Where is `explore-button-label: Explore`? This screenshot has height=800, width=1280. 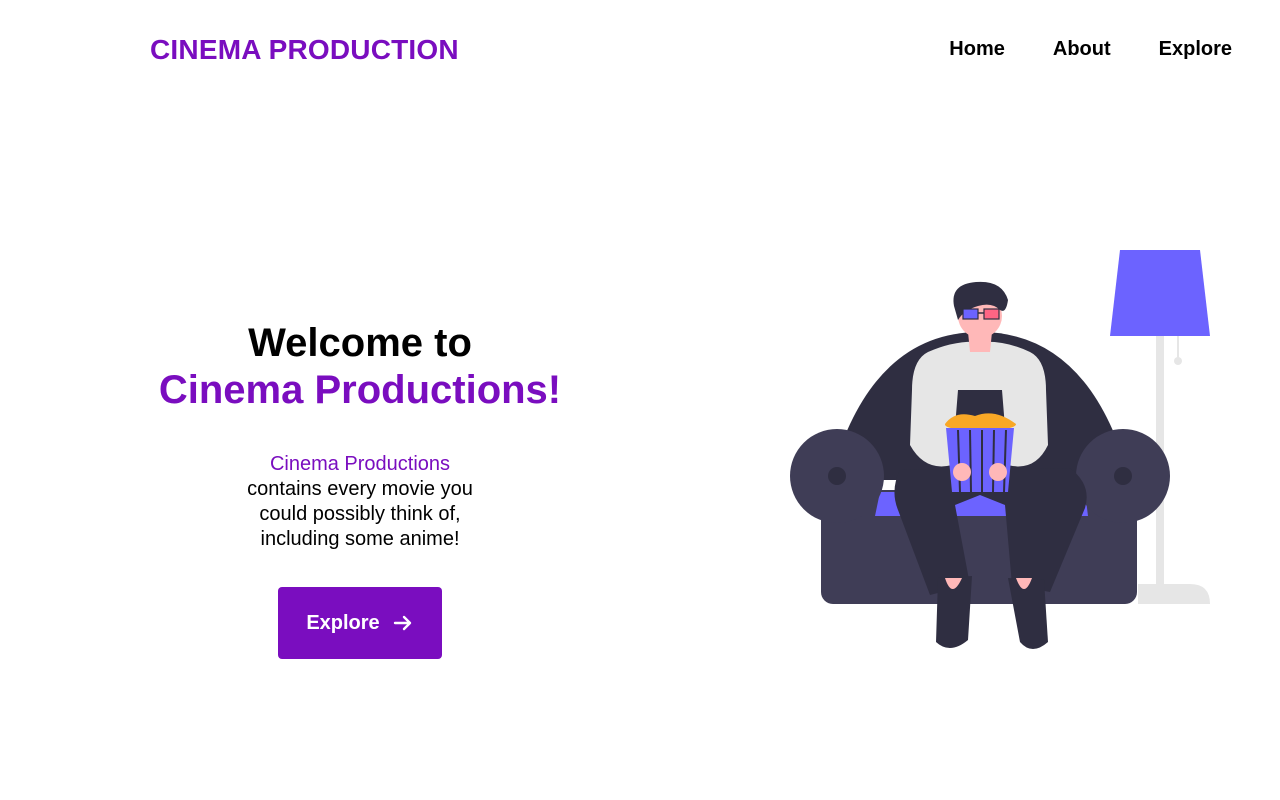
explore-button-label: Explore is located at coordinates (343, 622).